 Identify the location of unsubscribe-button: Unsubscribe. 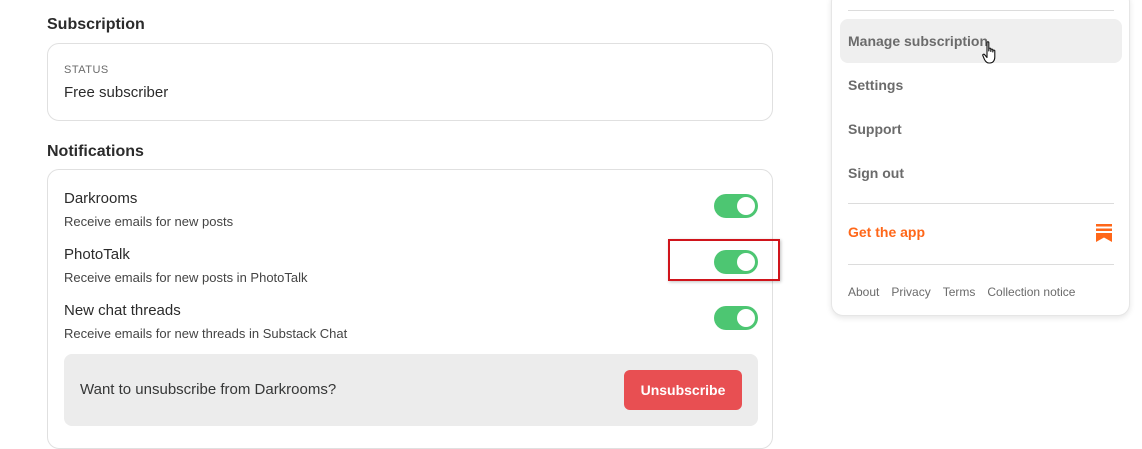
(683, 390).